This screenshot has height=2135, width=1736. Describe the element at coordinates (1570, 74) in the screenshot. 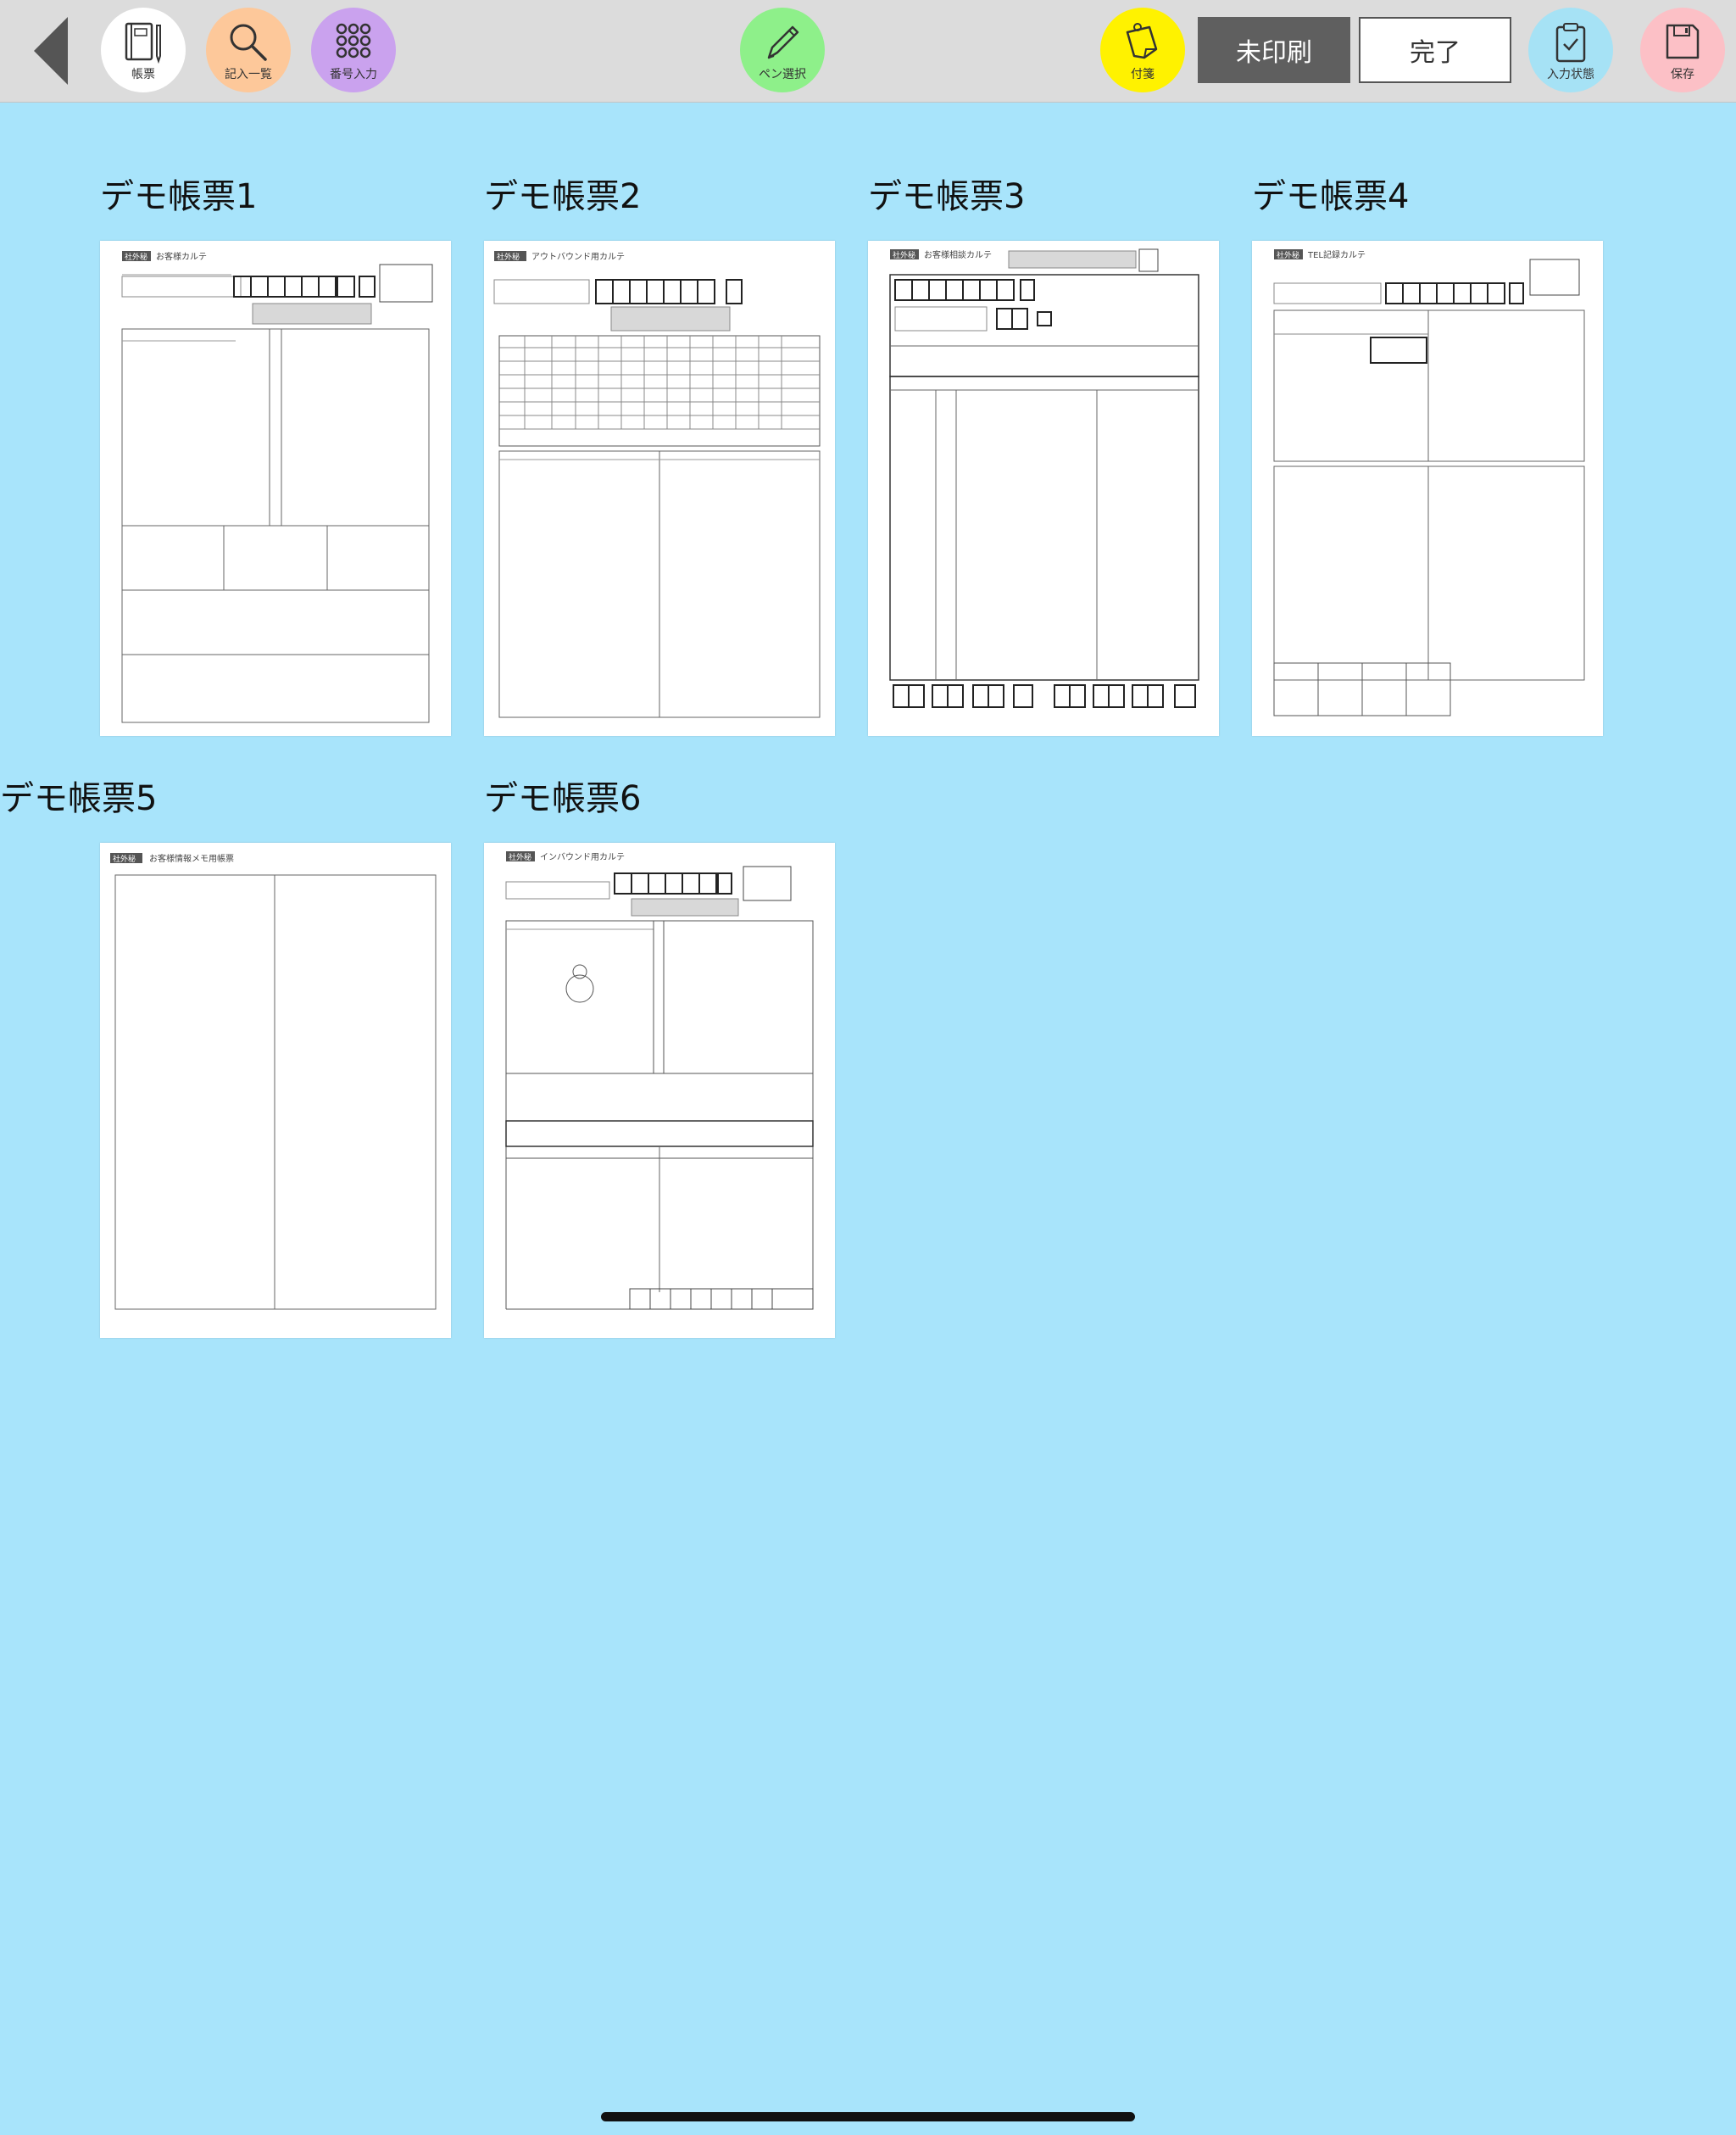

I see `input-status-button-label: 入力状態` at that location.